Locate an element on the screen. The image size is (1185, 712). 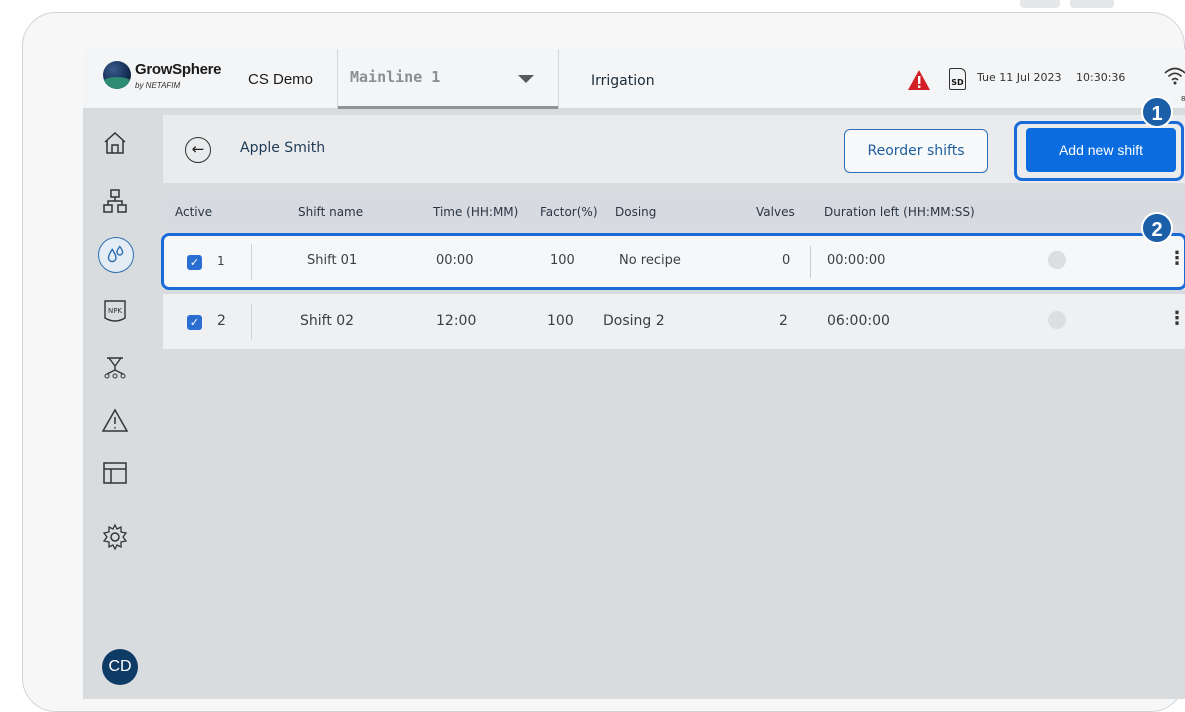
col-duration: Duration left (HH:MM:SS) is located at coordinates (899, 212).